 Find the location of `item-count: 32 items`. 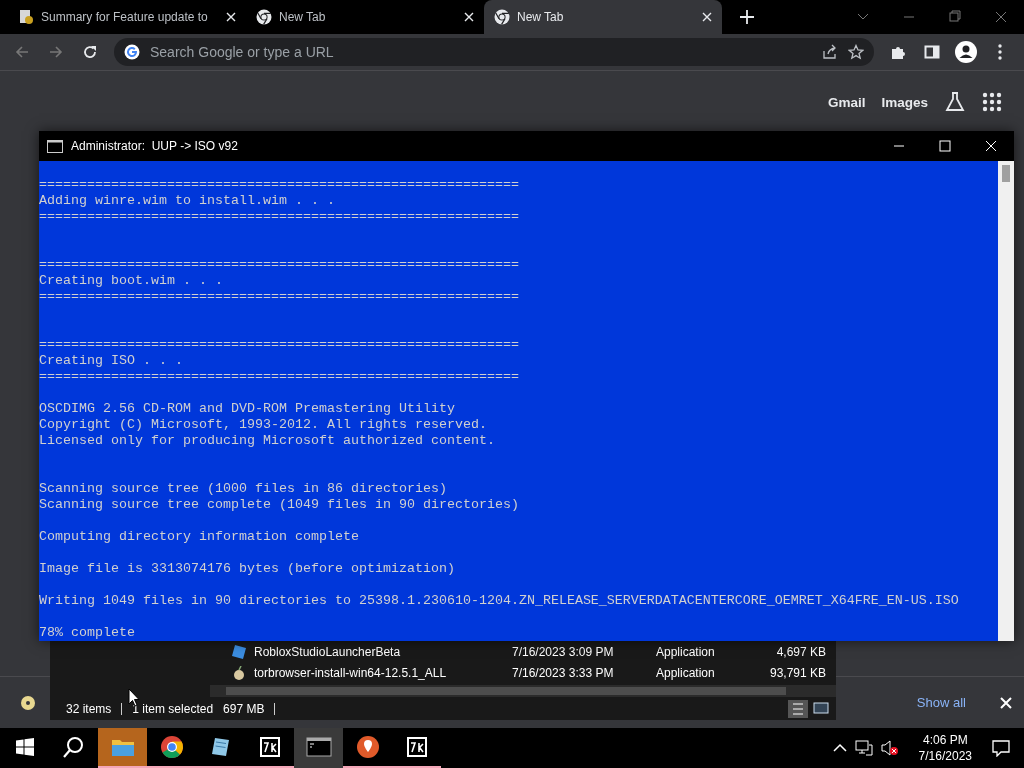

item-count: 32 items is located at coordinates (89, 708).